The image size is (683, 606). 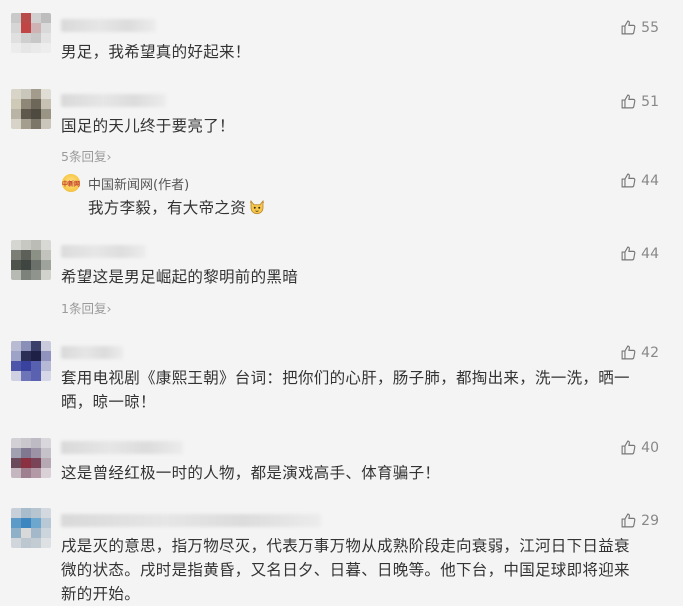 I want to click on author-reply-text-content: 我方李毅，有大帝之资, so click(x=167, y=208).